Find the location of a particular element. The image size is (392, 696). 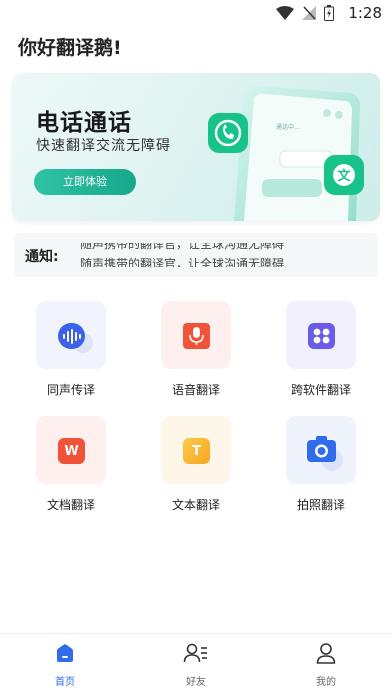

bottom-tab-bar: 首页 好友 我的 is located at coordinates (196, 664).